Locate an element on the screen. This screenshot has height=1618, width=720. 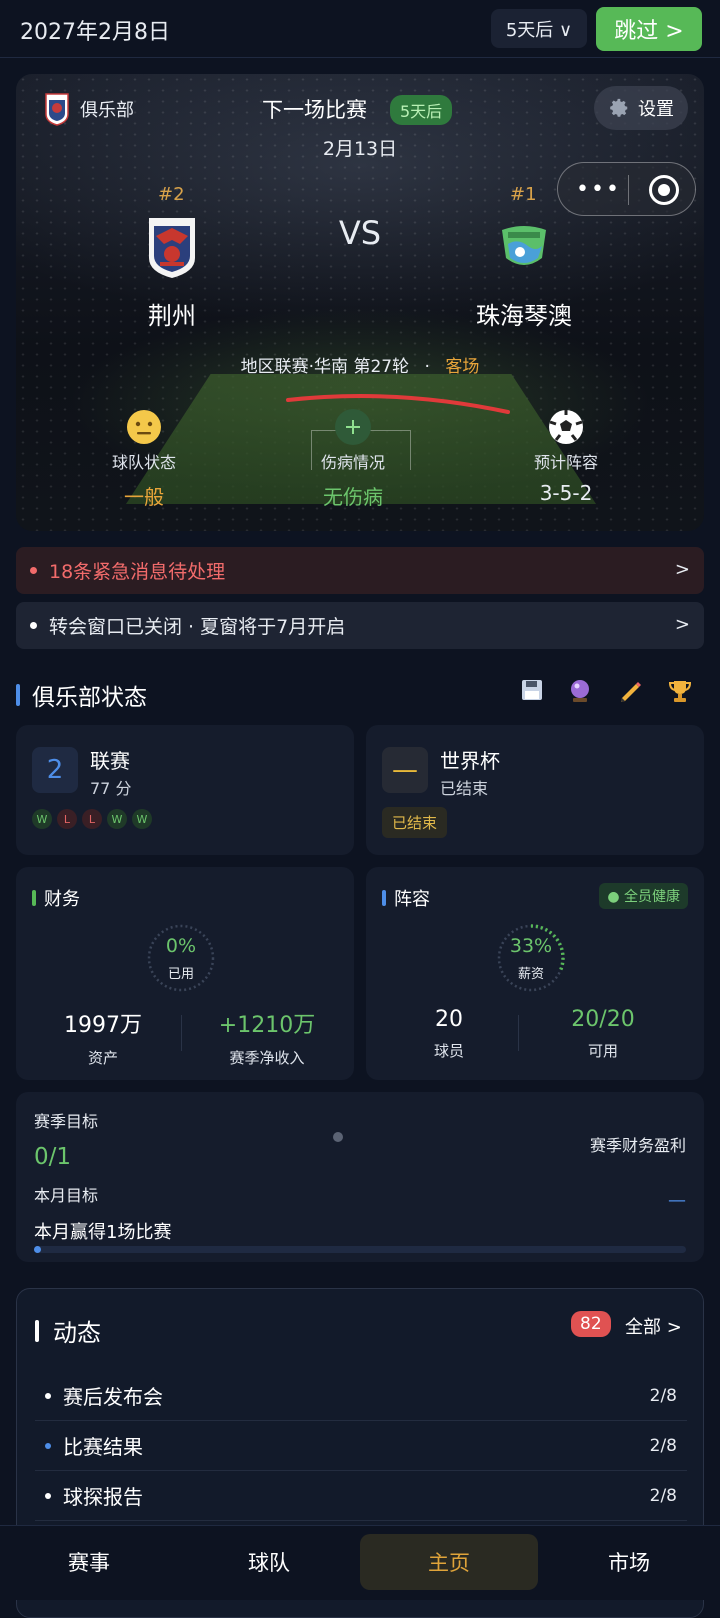
more-icon: ••• is located at coordinates (598, 189).